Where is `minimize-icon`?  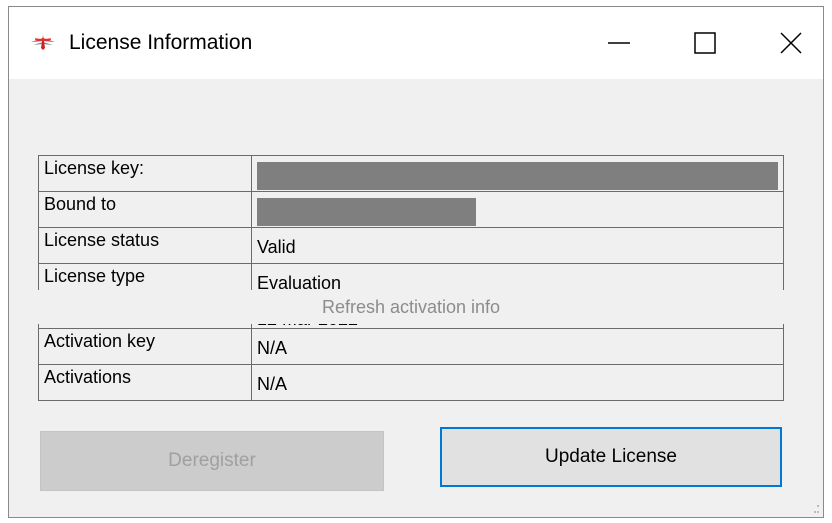 minimize-icon is located at coordinates (619, 43).